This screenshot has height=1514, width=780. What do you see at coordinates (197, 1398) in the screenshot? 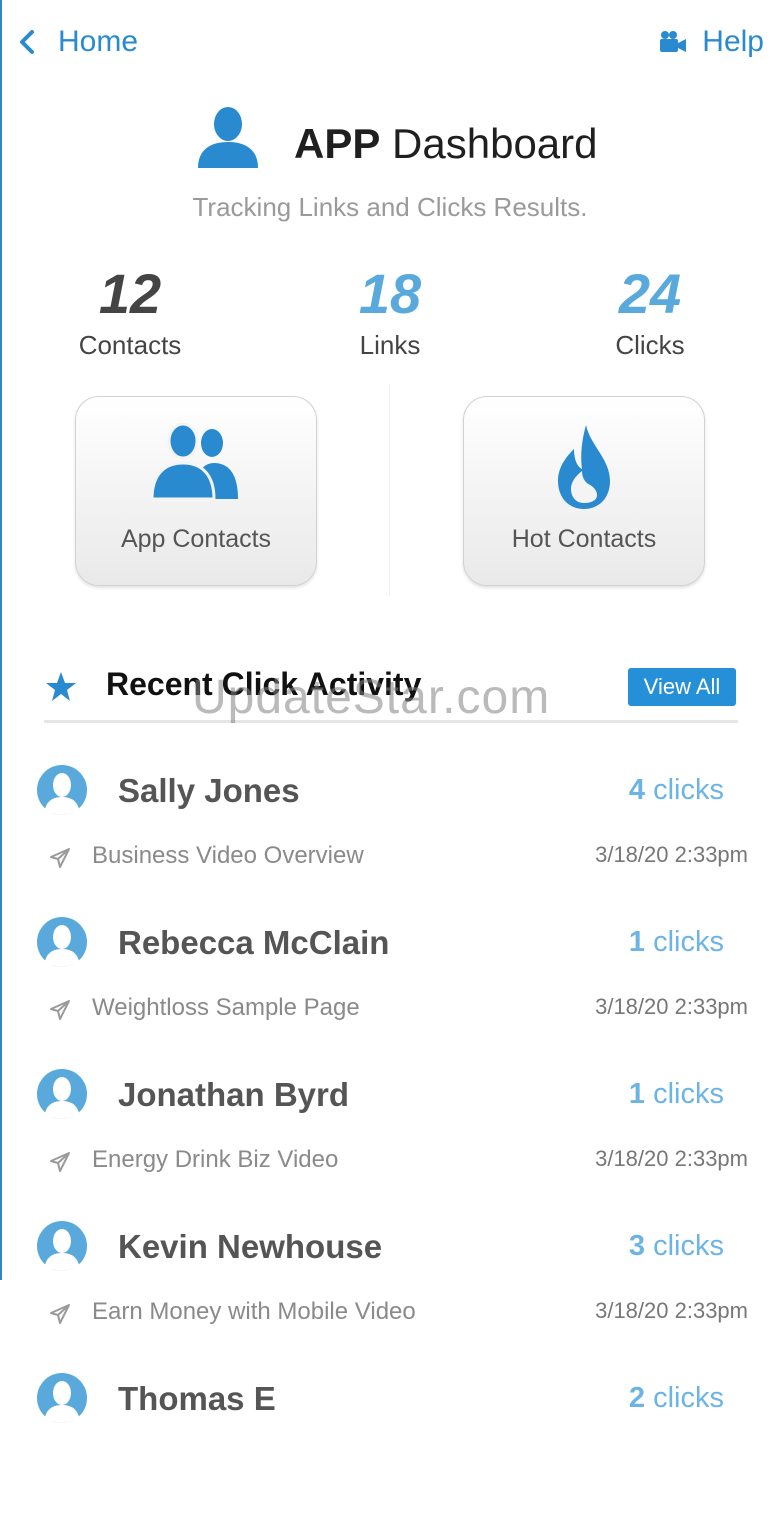
I see `contact-name: Thomas E` at bounding box center [197, 1398].